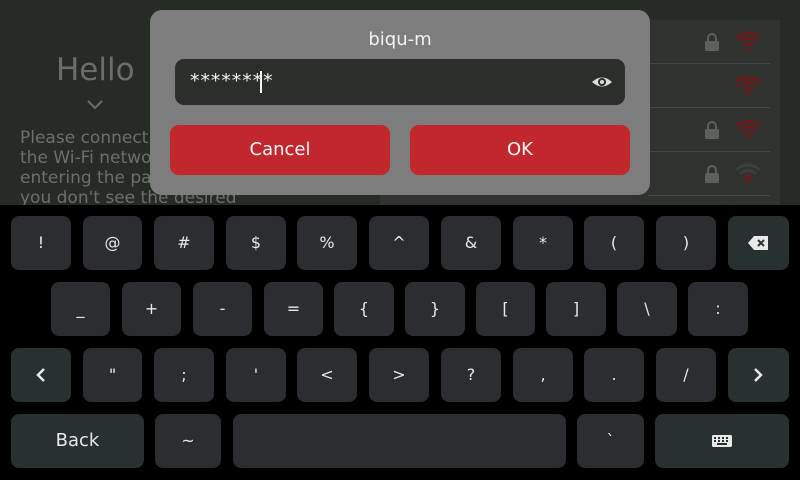  What do you see at coordinates (576, 309) in the screenshot?
I see `key: ]` at bounding box center [576, 309].